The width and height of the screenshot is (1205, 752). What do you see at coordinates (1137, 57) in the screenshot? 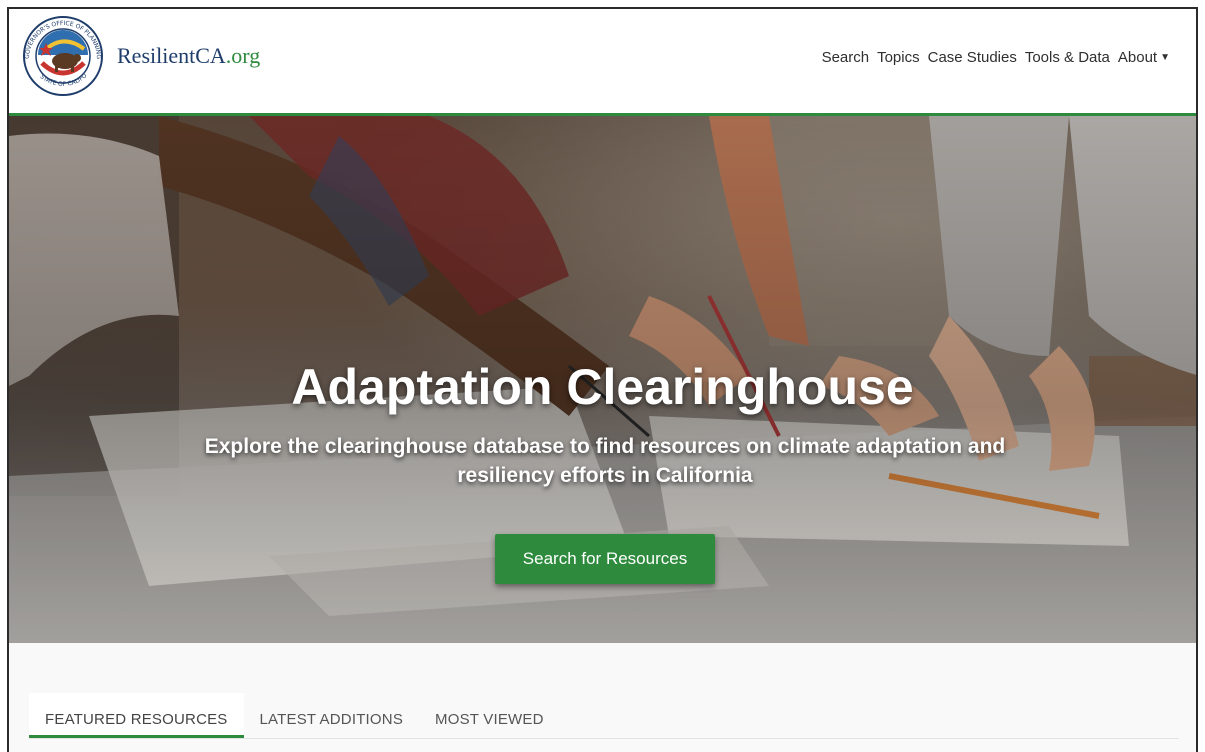
I see `nav-about-label: About` at bounding box center [1137, 57].